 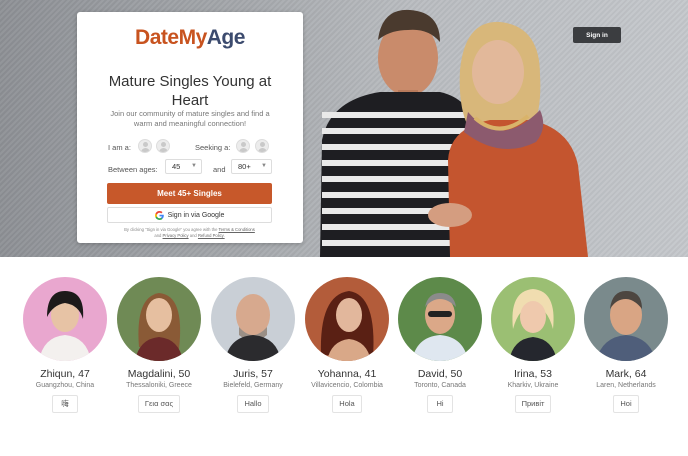 I want to click on profile-card: Juris, 57 Bielefeld, Germany Hallo, so click(x=253, y=345).